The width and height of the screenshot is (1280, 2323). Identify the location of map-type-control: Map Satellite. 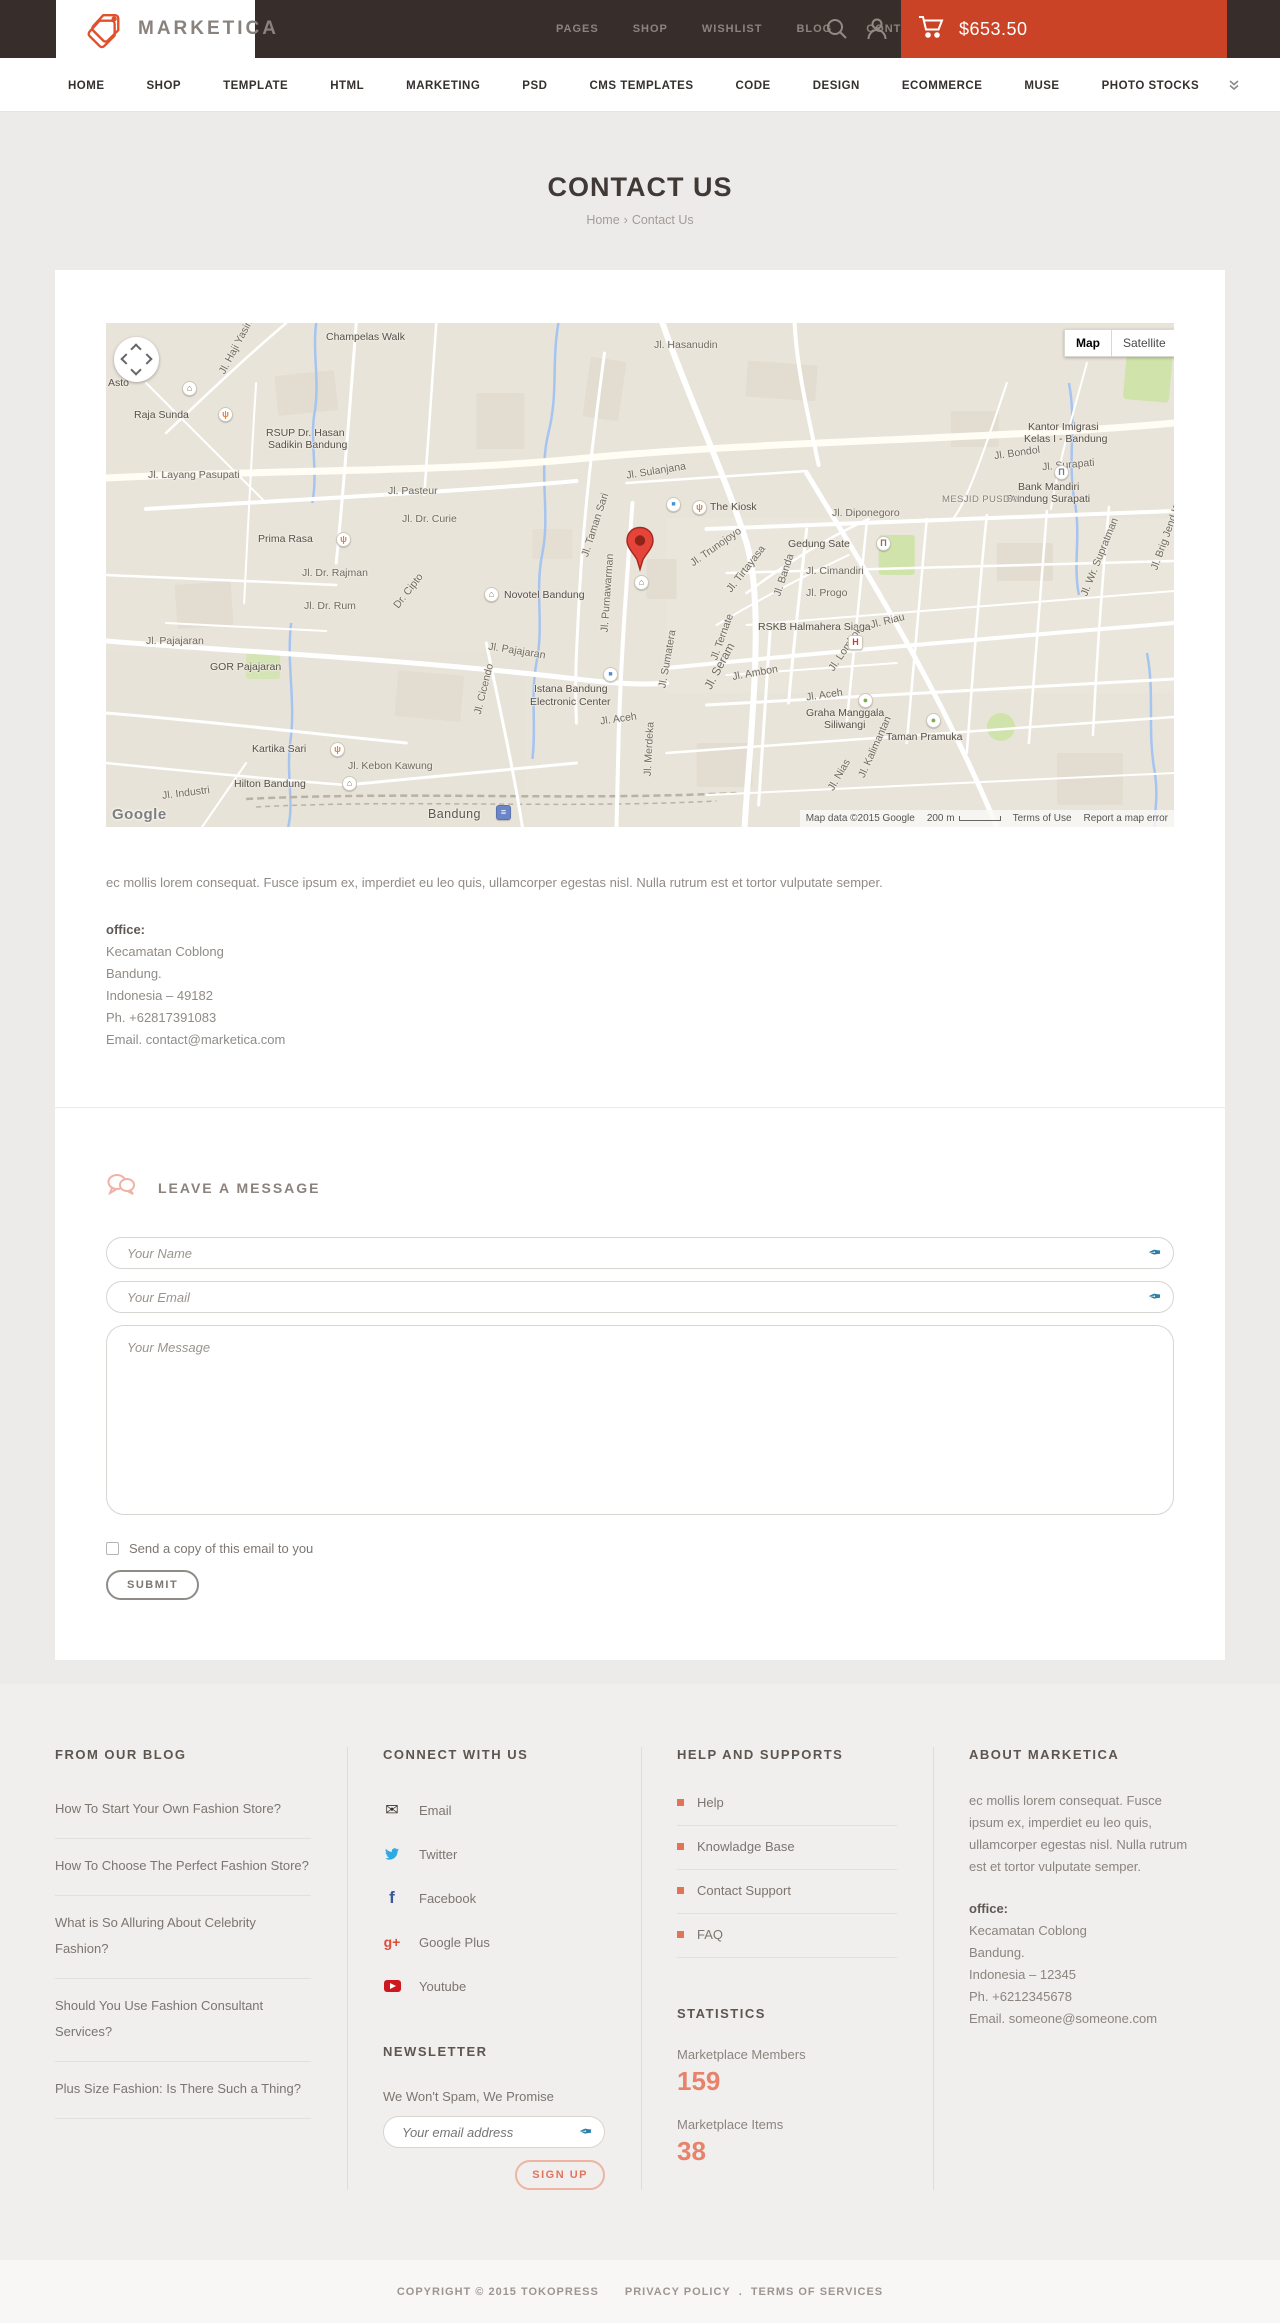
(1119, 343).